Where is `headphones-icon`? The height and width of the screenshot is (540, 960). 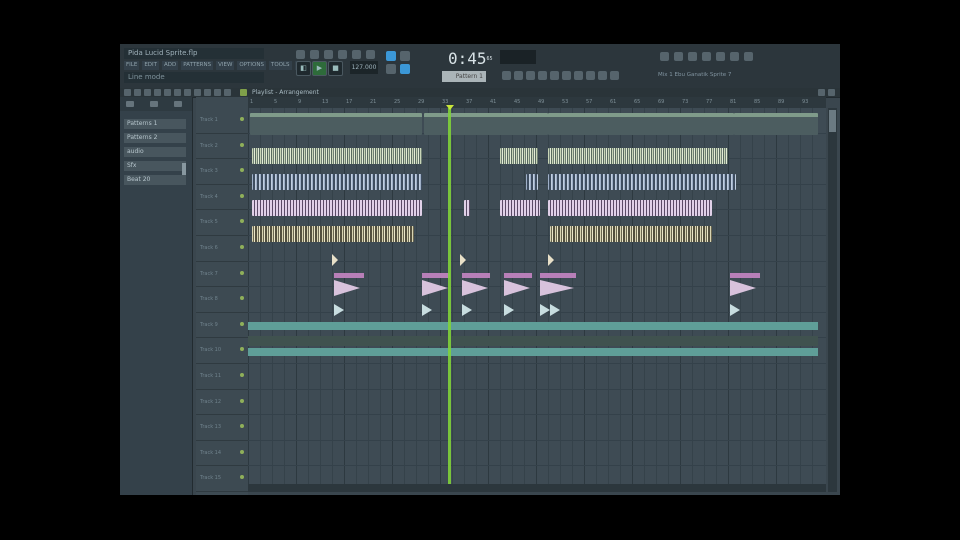
headphones-icon is located at coordinates (706, 56).